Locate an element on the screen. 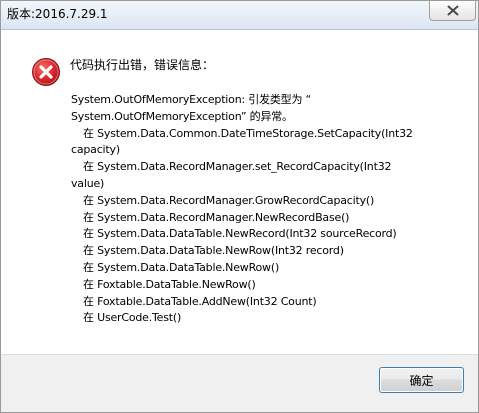  ok-button: 确定 is located at coordinates (421, 380).